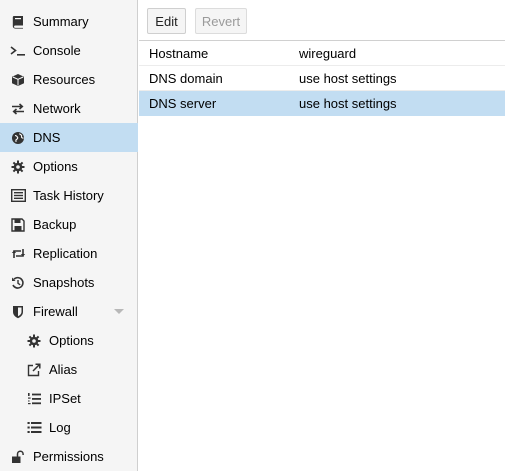 This screenshot has width=505, height=471. What do you see at coordinates (18, 457) in the screenshot?
I see `unlock-icon` at bounding box center [18, 457].